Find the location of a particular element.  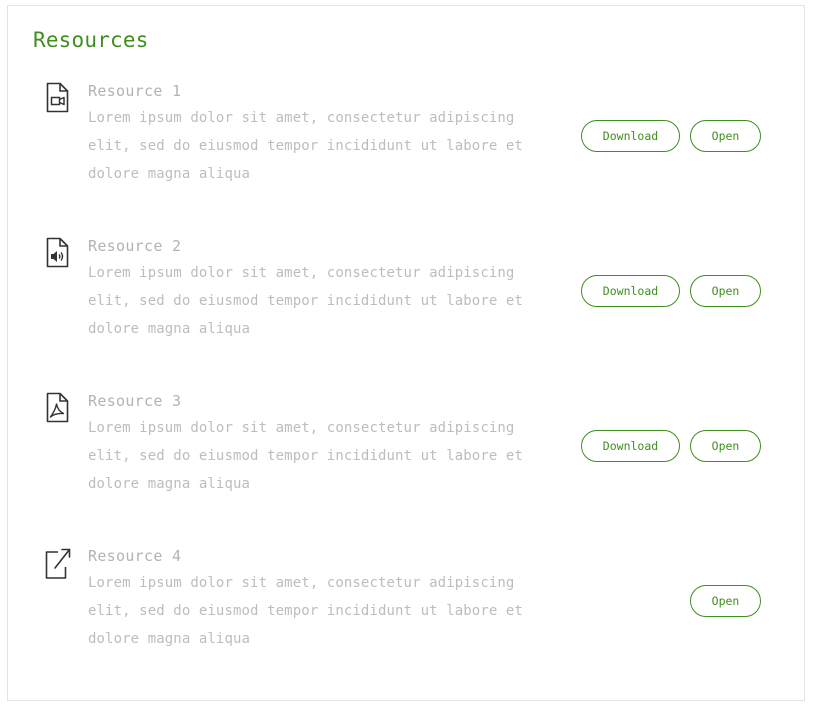

resource-title: Resource 1 is located at coordinates (135, 91).